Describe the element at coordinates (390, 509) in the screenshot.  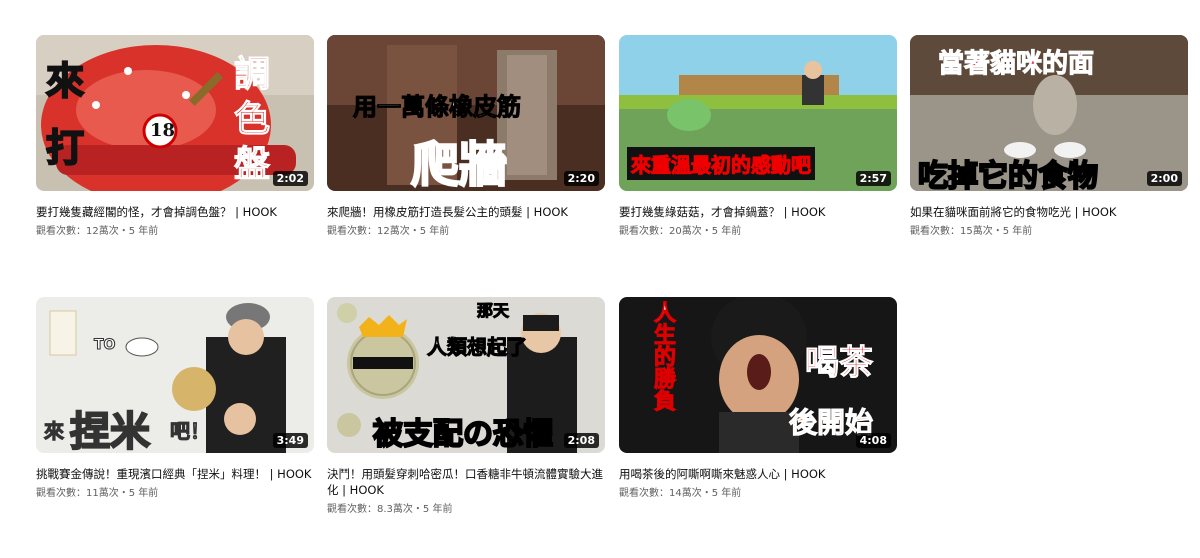
I see `video-meta: 觀看次數：8.3萬次・5 年前` at that location.